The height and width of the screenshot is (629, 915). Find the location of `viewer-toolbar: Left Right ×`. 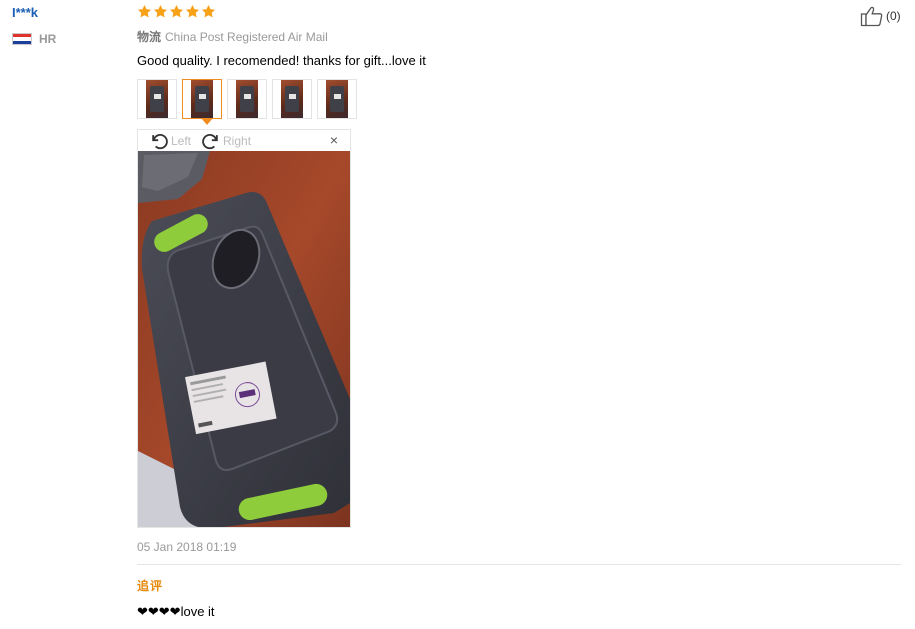

viewer-toolbar: Left Right × is located at coordinates (244, 140).